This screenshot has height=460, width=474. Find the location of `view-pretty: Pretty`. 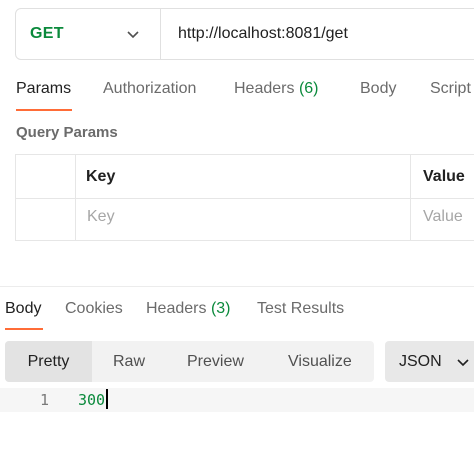

view-pretty: Pretty is located at coordinates (48, 361).